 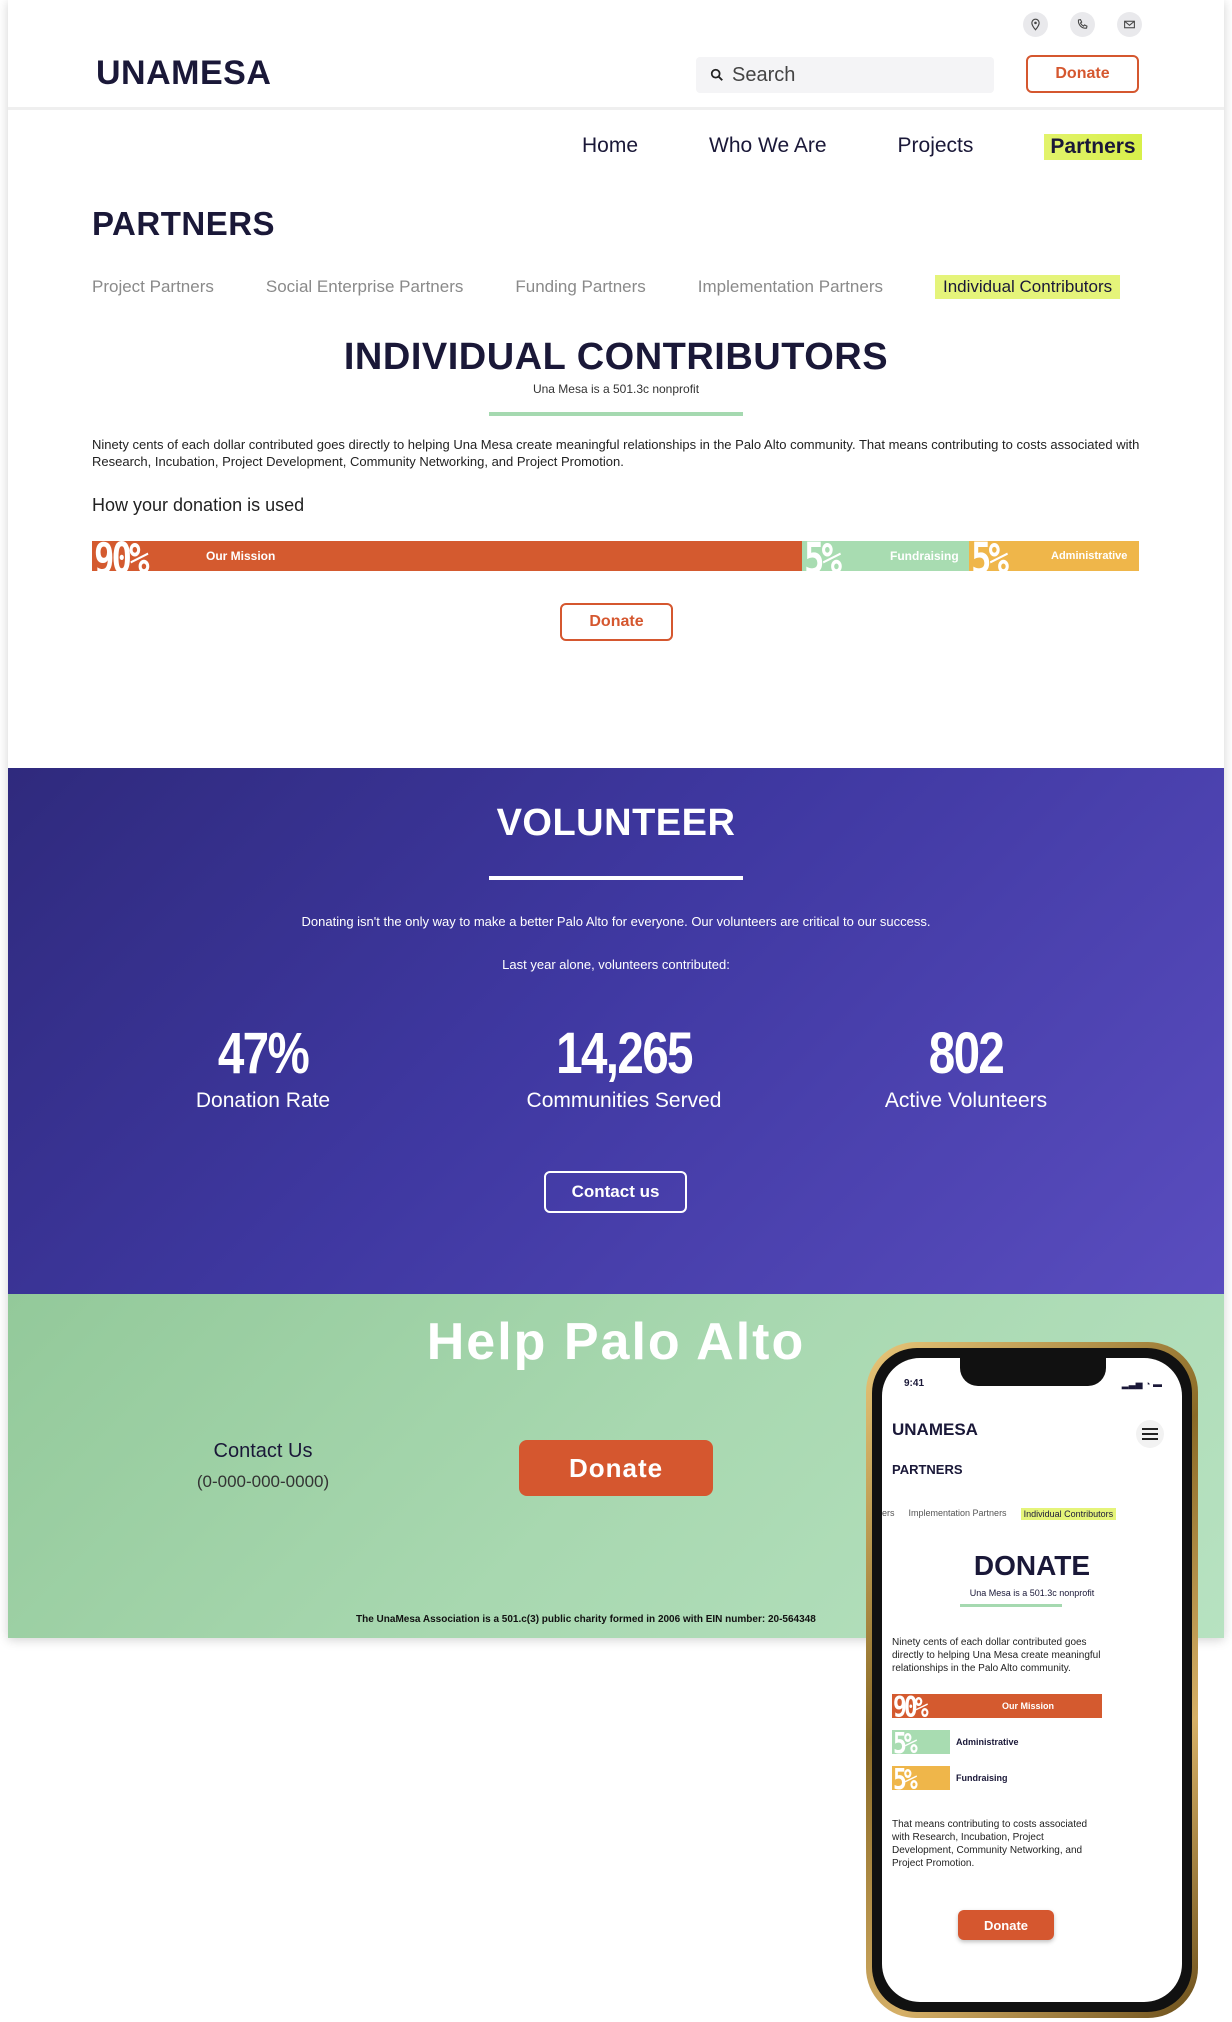 I want to click on signal-wifi-battery-icon: ▂▃▅ ◔ ▬, so click(x=1141, y=1384).